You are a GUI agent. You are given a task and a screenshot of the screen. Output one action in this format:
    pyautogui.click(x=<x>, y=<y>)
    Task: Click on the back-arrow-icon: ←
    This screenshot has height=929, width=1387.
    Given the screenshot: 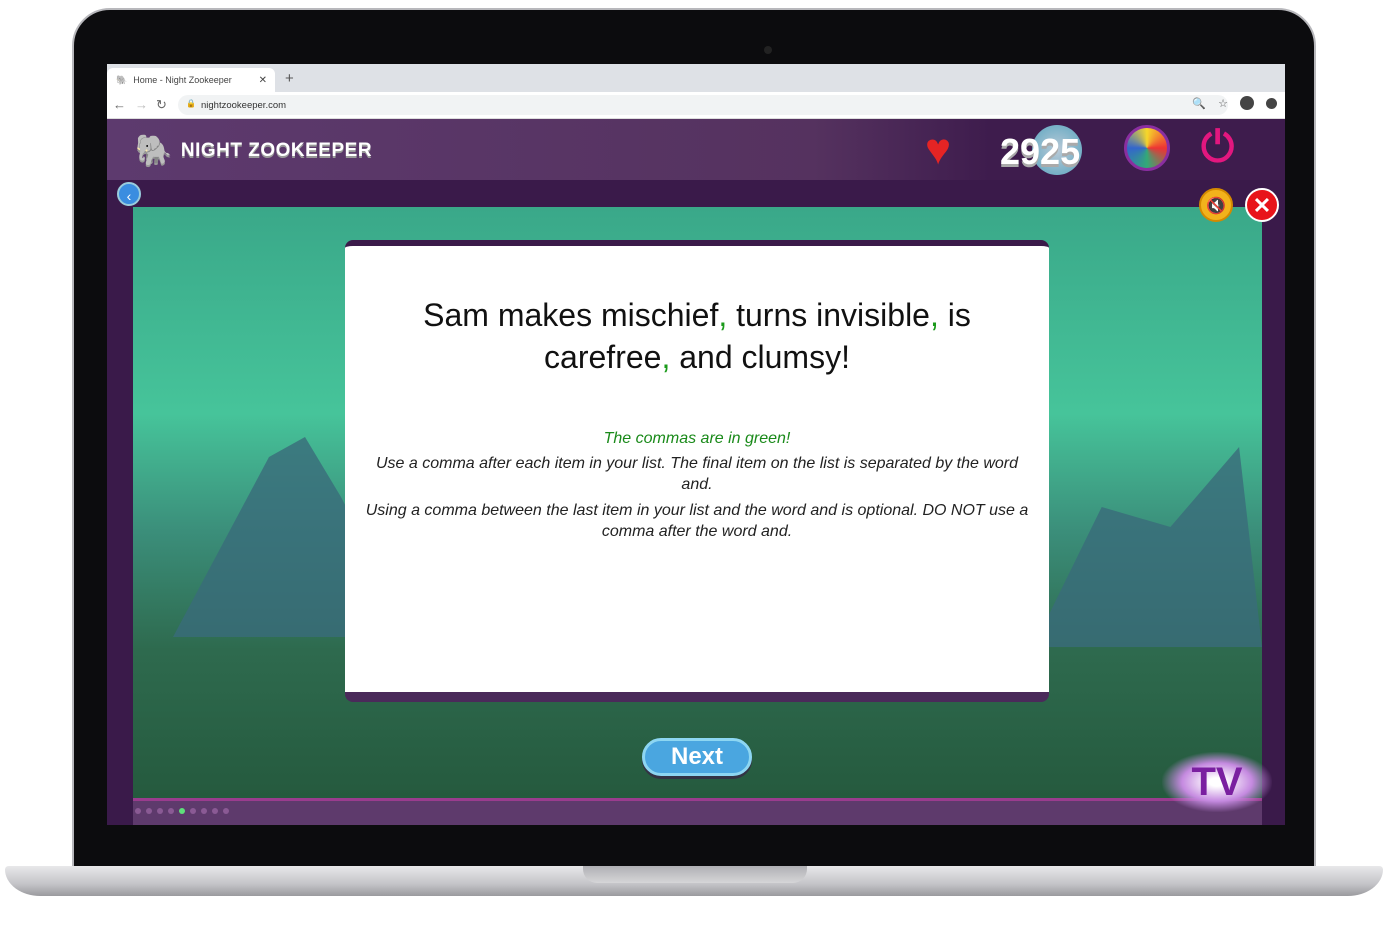 What is the action you would take?
    pyautogui.click(x=119, y=104)
    